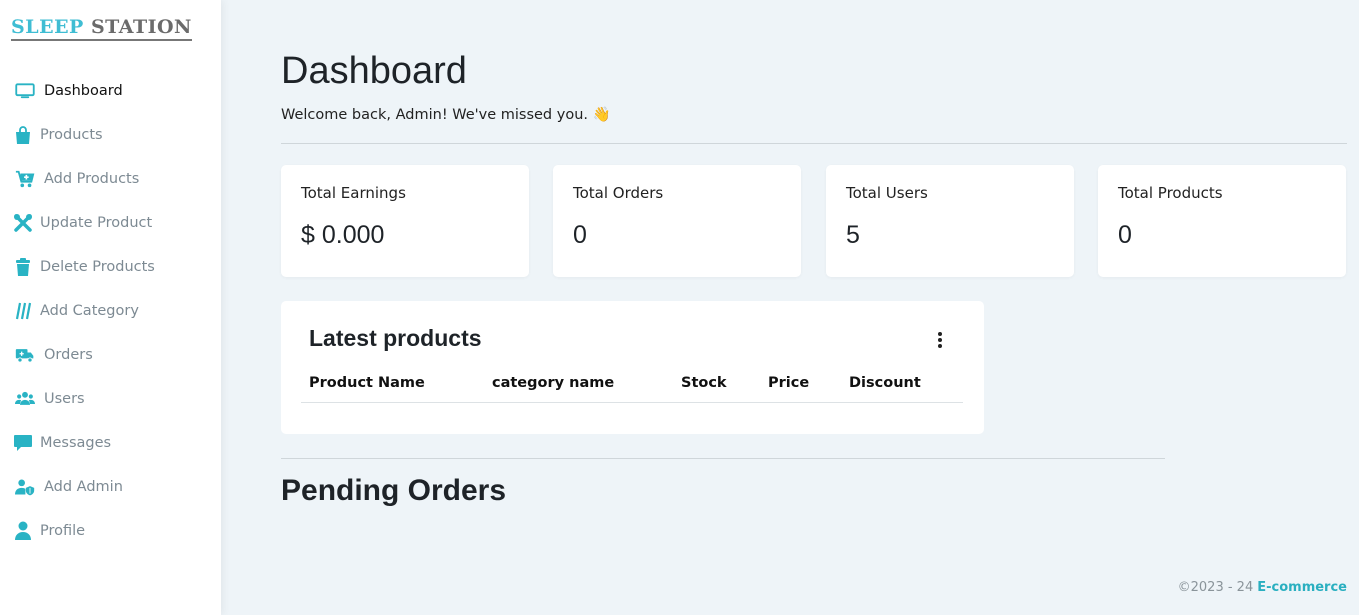  I want to click on section-title-pending-orders: Pending Orders, so click(394, 490).